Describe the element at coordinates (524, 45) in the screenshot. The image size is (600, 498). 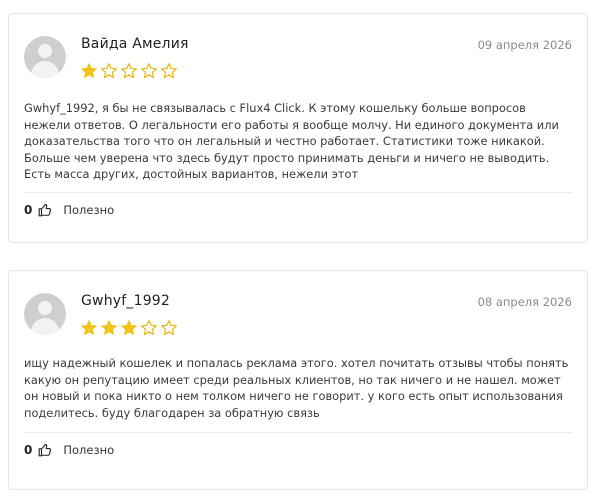
I see `review-date: 09 апреля 2026` at that location.